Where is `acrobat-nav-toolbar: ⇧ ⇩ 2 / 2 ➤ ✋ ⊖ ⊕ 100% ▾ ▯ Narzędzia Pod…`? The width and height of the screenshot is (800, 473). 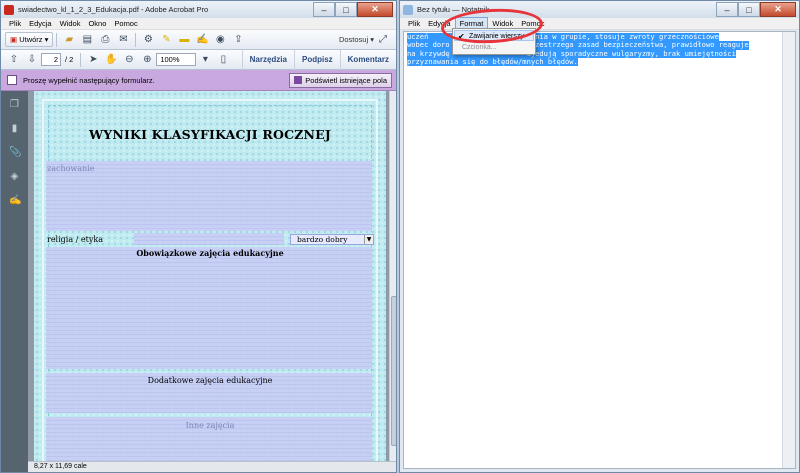
acrobat-nav-toolbar: ⇧ ⇩ 2 / 2 ➤ ✋ ⊖ ⊕ 100% ▾ ▯ Narzędzia Pod… is located at coordinates (198, 59).